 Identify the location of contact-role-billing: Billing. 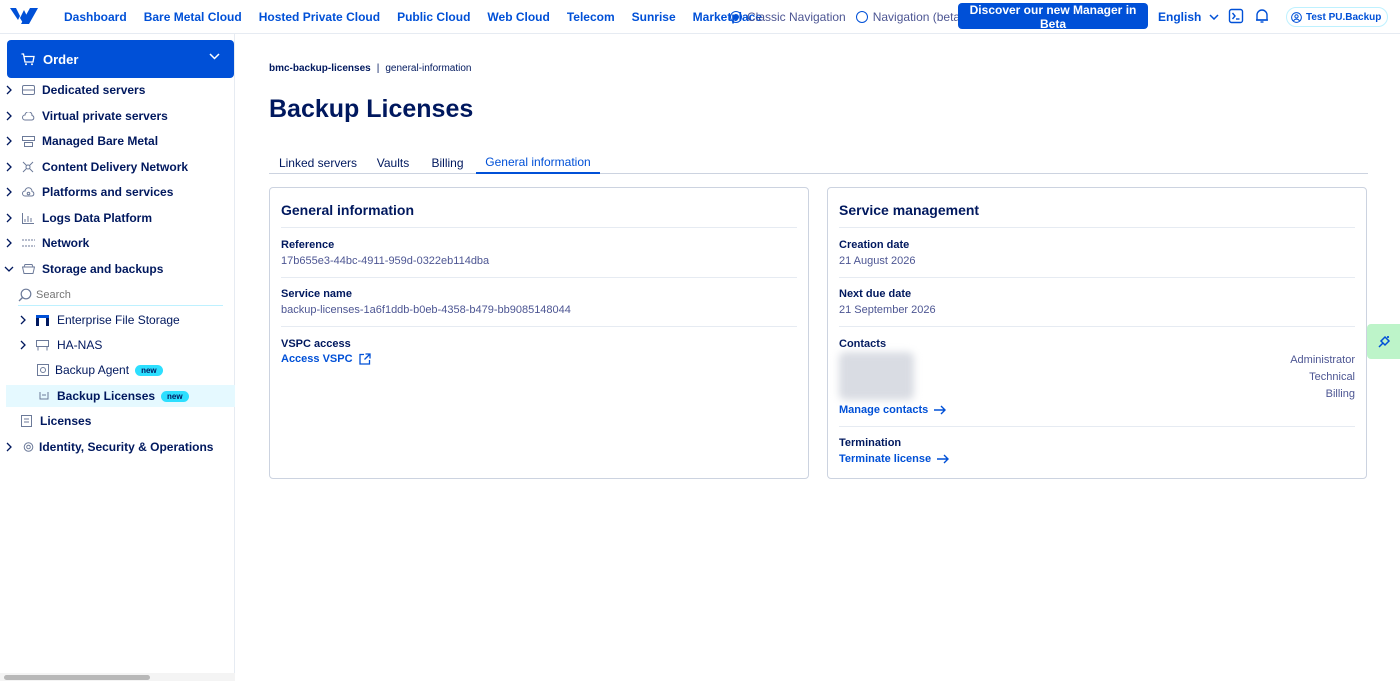
(1340, 394).